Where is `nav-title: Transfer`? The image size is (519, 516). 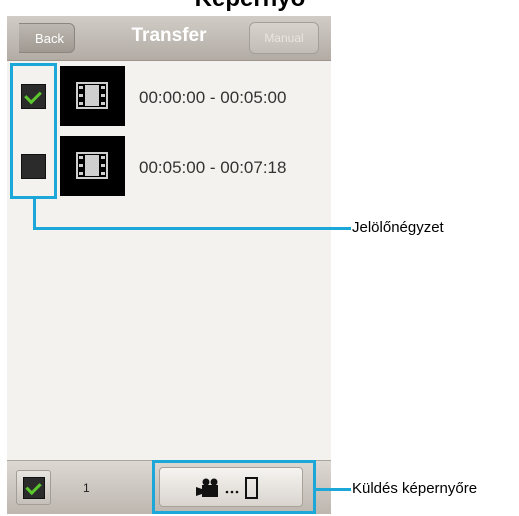 nav-title: Transfer is located at coordinates (169, 35).